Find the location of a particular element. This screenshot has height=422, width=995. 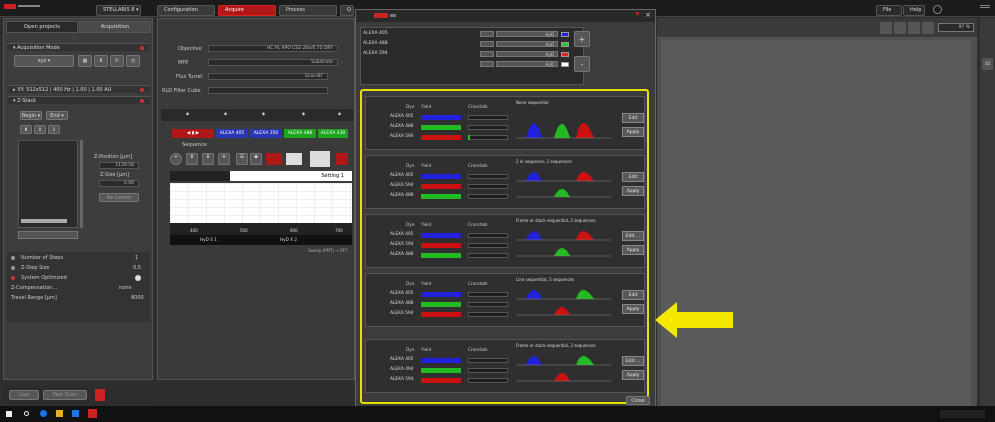

zoom-slider is located at coordinates (48, 235).